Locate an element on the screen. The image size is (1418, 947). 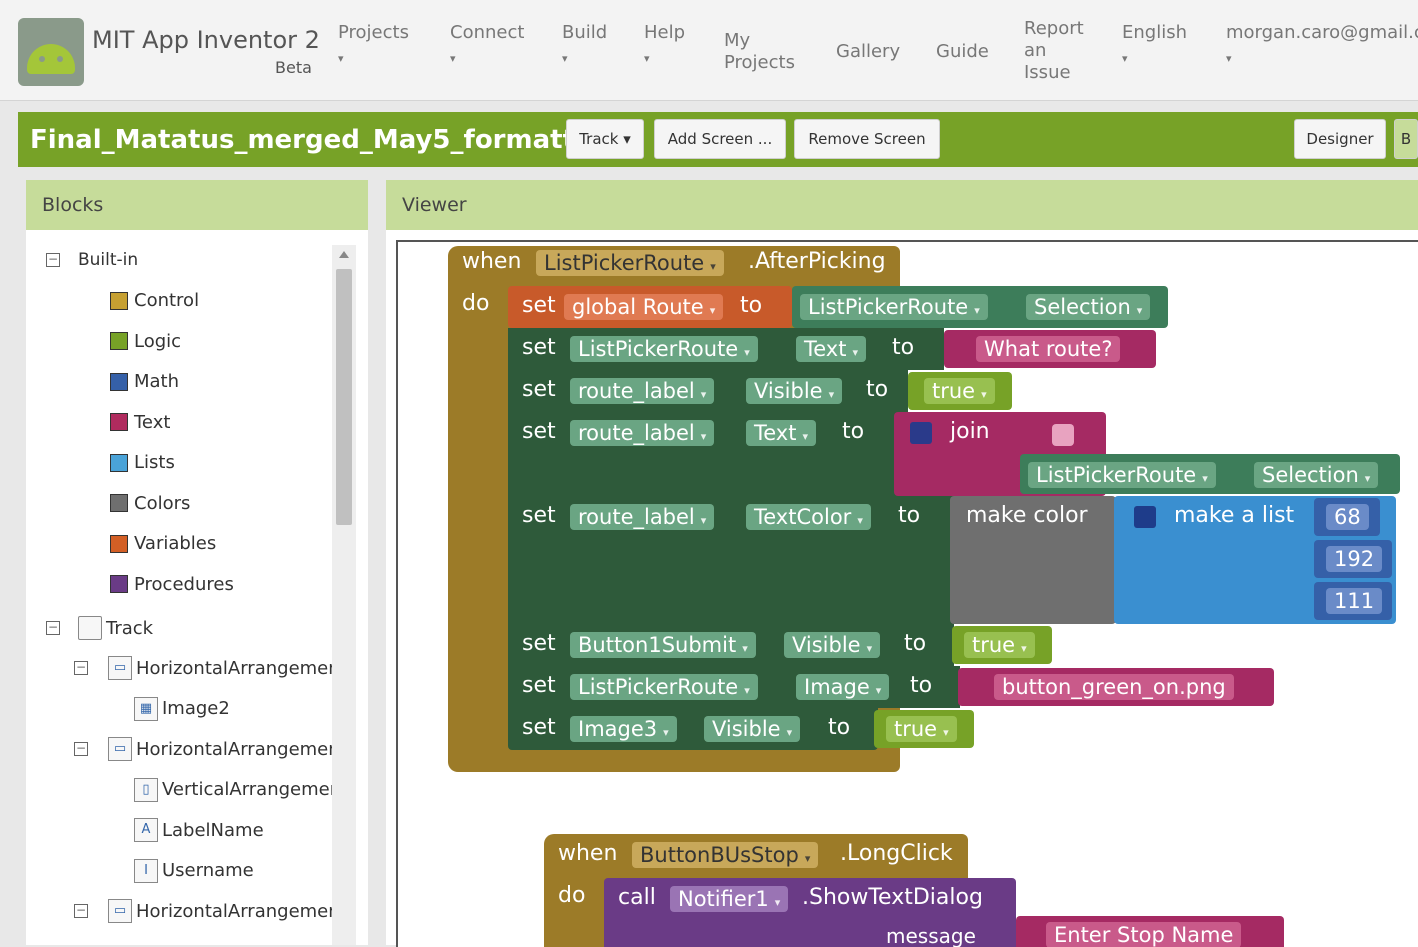
drawer-label: Control is located at coordinates (167, 300).